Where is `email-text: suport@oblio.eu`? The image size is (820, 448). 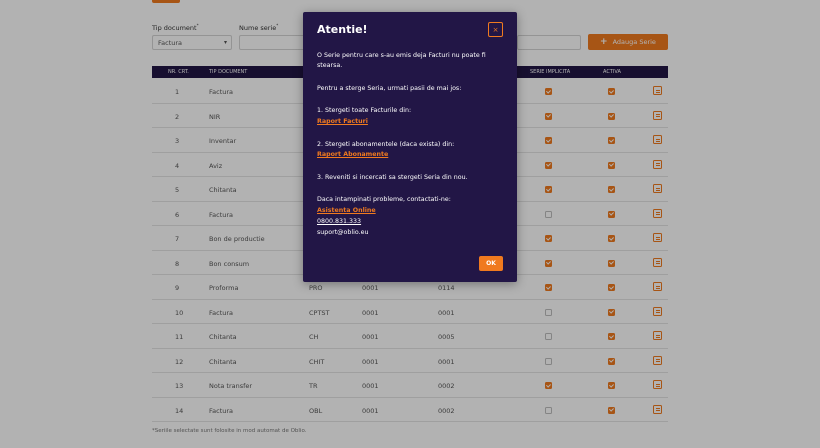
email-text: suport@oblio.eu is located at coordinates (343, 232).